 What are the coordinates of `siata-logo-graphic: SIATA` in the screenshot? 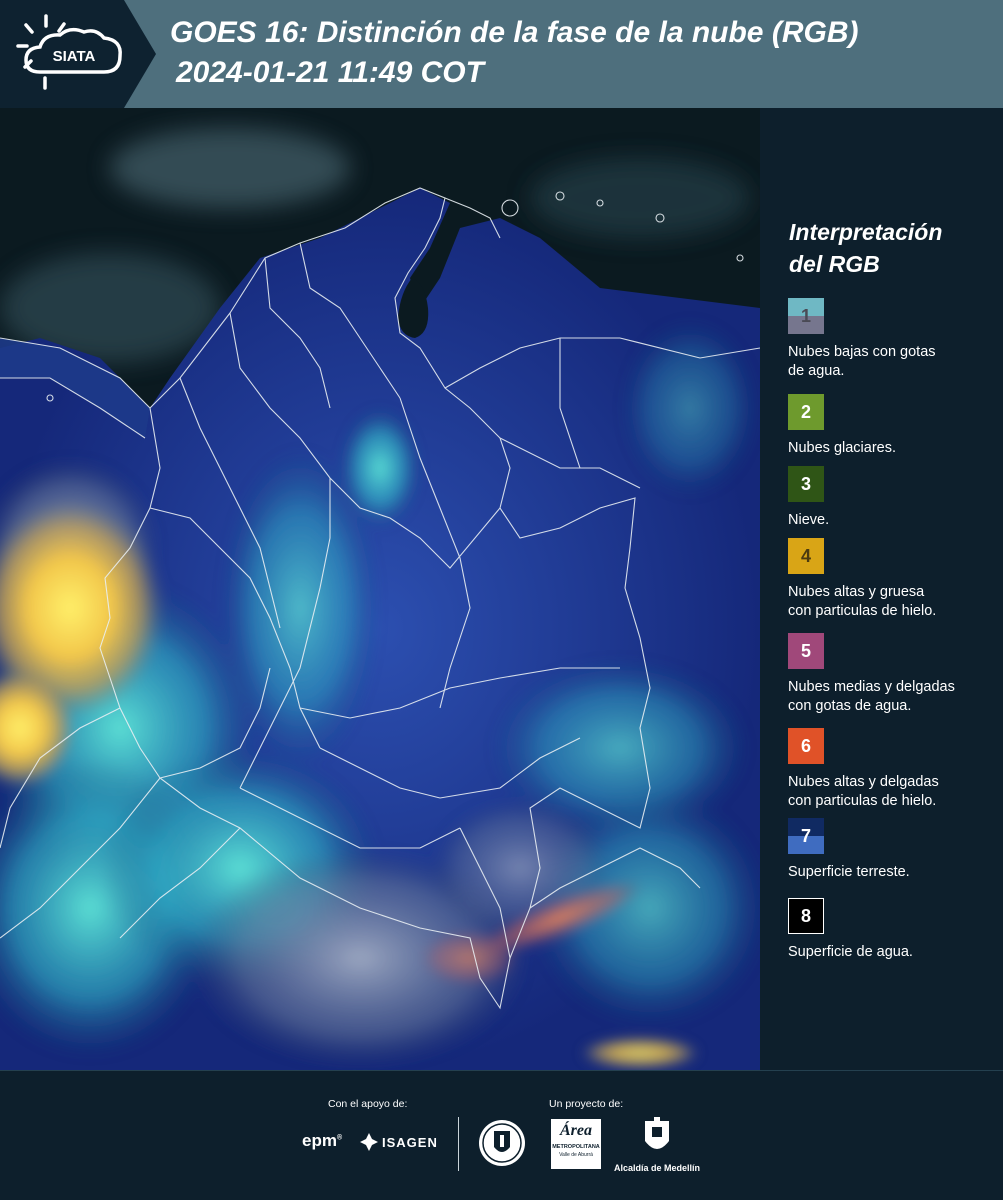 It's located at (78, 54).